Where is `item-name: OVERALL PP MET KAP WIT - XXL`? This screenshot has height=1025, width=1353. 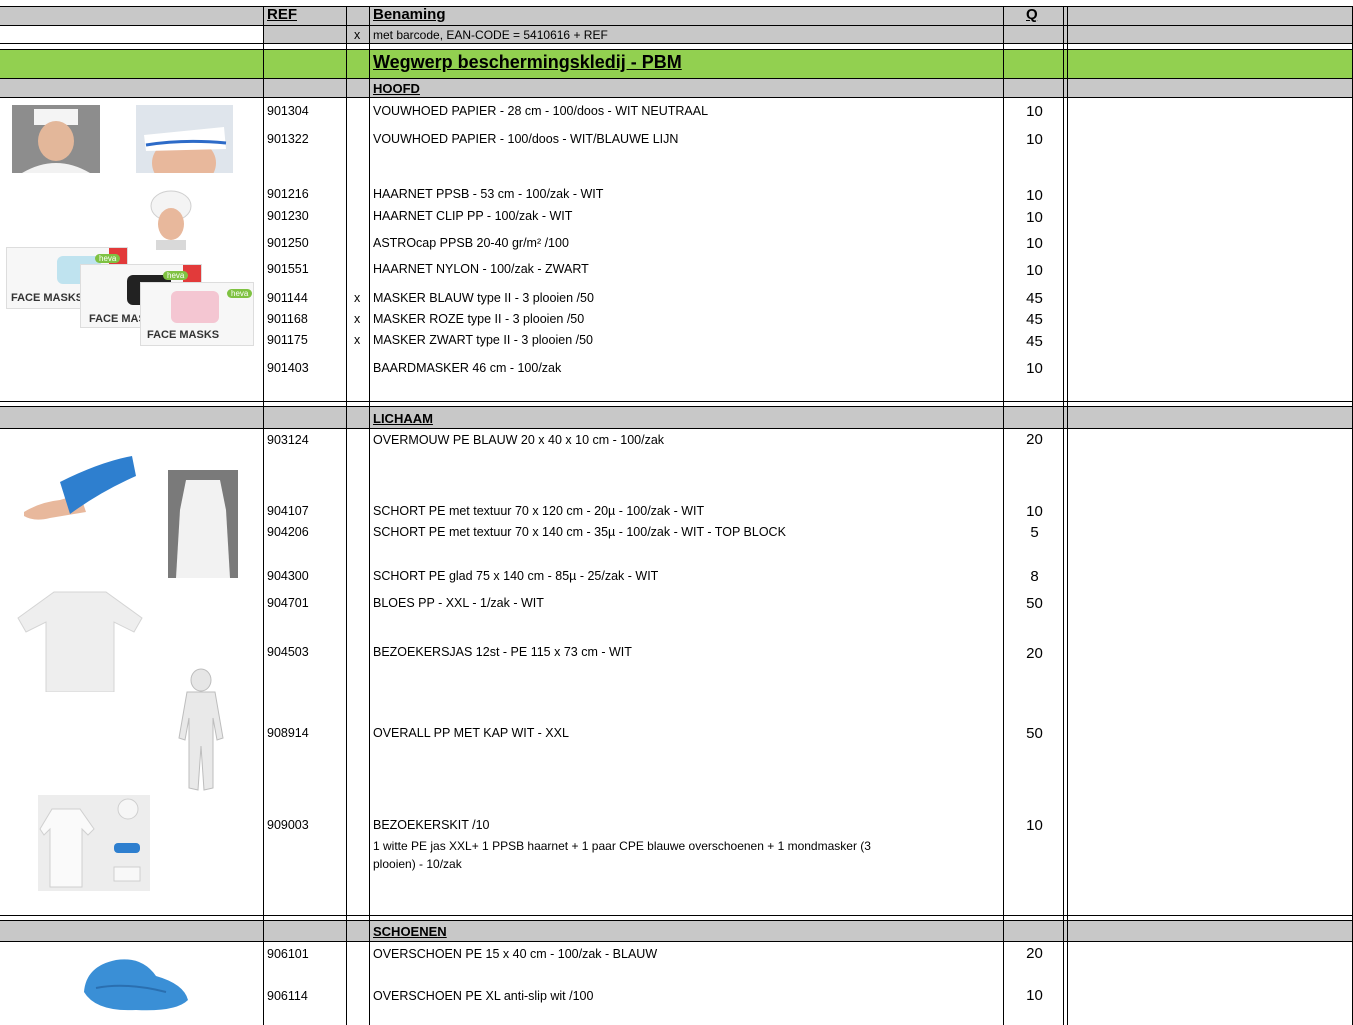 item-name: OVERALL PP MET KAP WIT - XXL is located at coordinates (471, 733).